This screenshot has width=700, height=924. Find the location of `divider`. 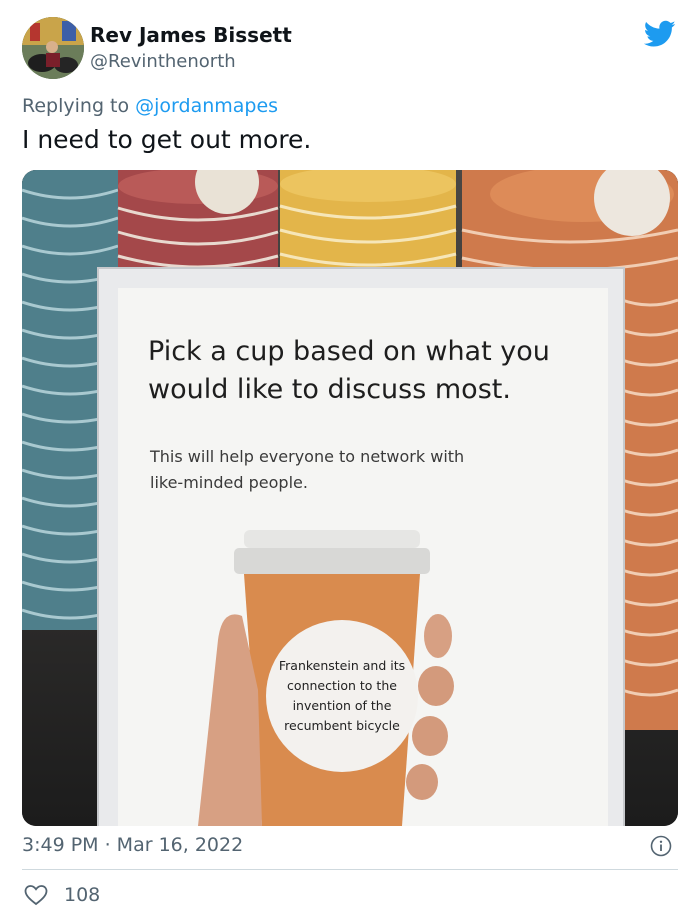

divider is located at coordinates (350, 869).